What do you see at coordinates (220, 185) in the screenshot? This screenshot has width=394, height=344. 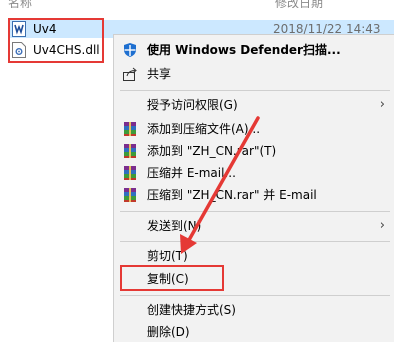 I see `annotation-arrow` at bounding box center [220, 185].